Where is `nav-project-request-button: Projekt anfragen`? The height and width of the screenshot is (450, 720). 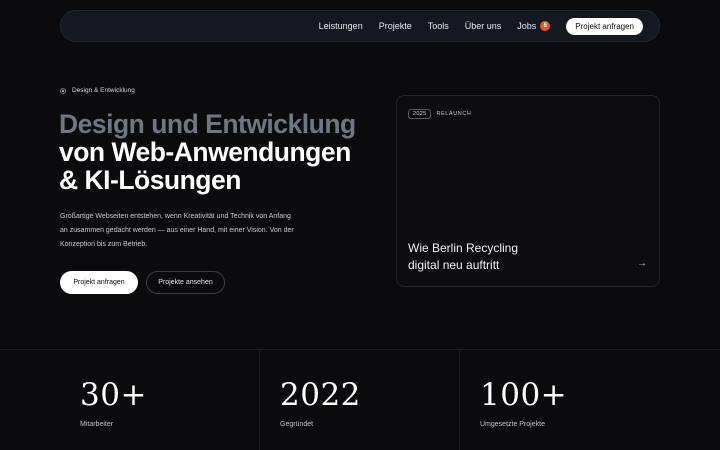 nav-project-request-button: Projekt anfragen is located at coordinates (604, 26).